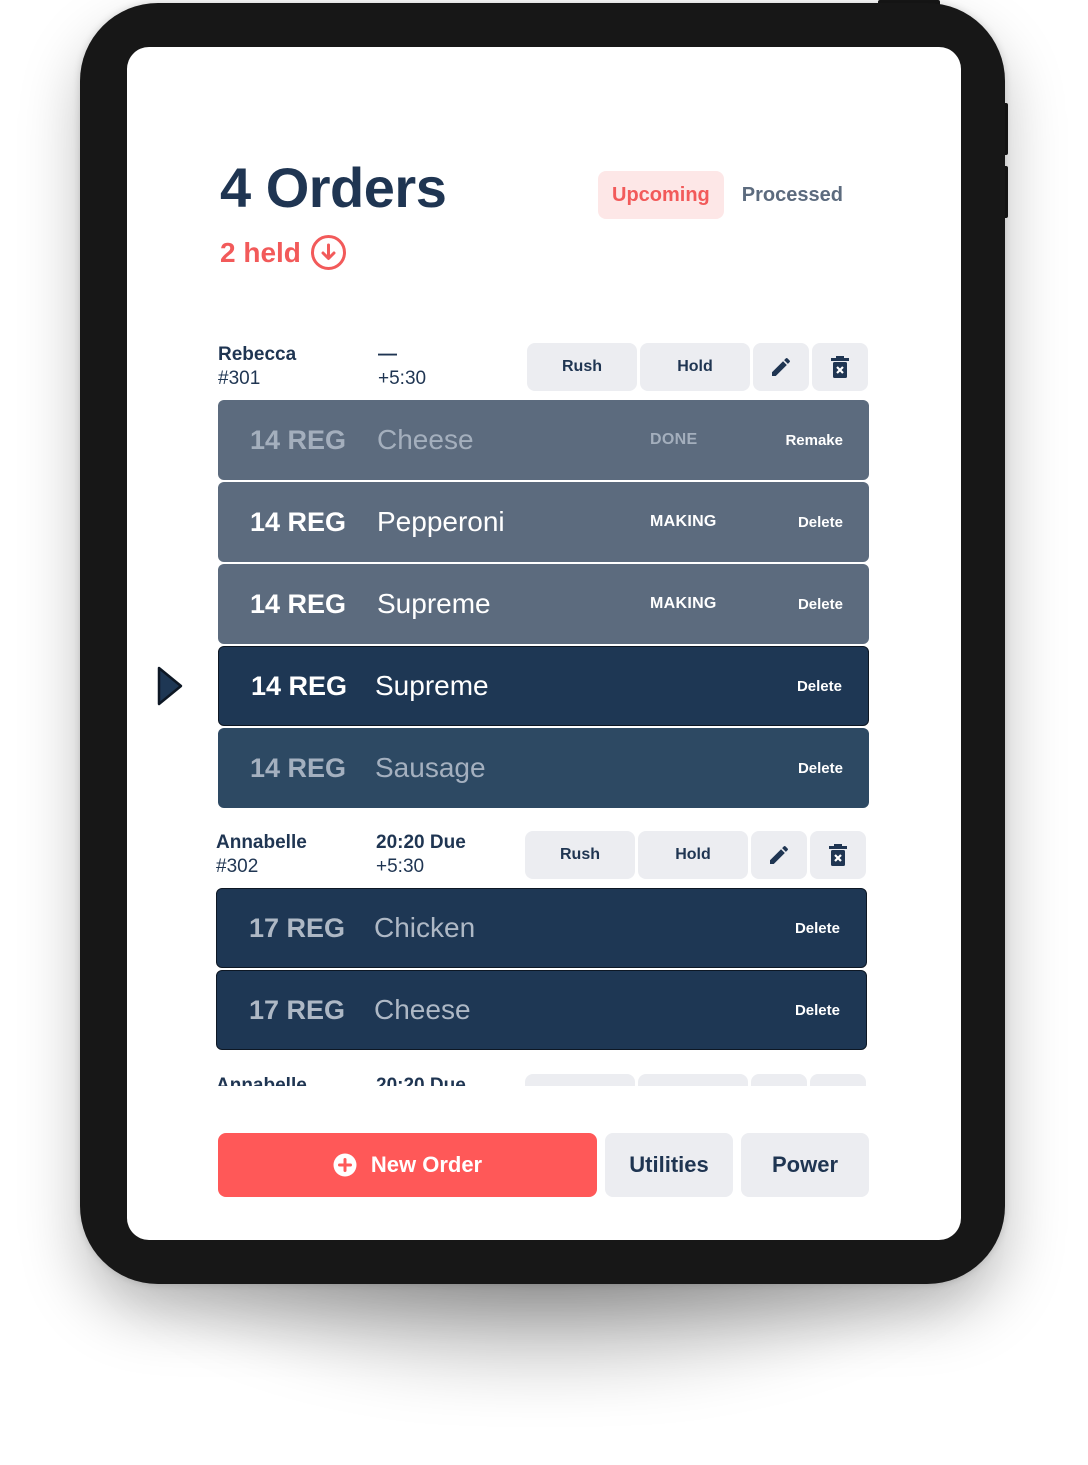  I want to click on new-order-button: New Order, so click(407, 1165).